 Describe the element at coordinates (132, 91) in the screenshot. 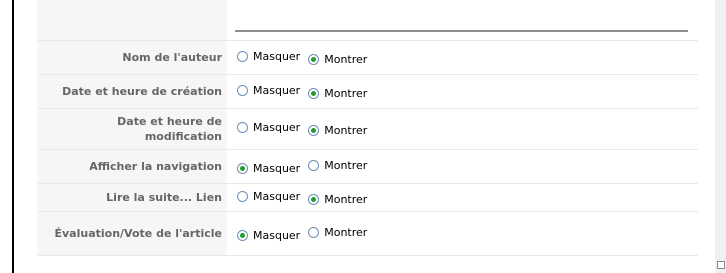

I see `param-label: Date et heure de création` at that location.